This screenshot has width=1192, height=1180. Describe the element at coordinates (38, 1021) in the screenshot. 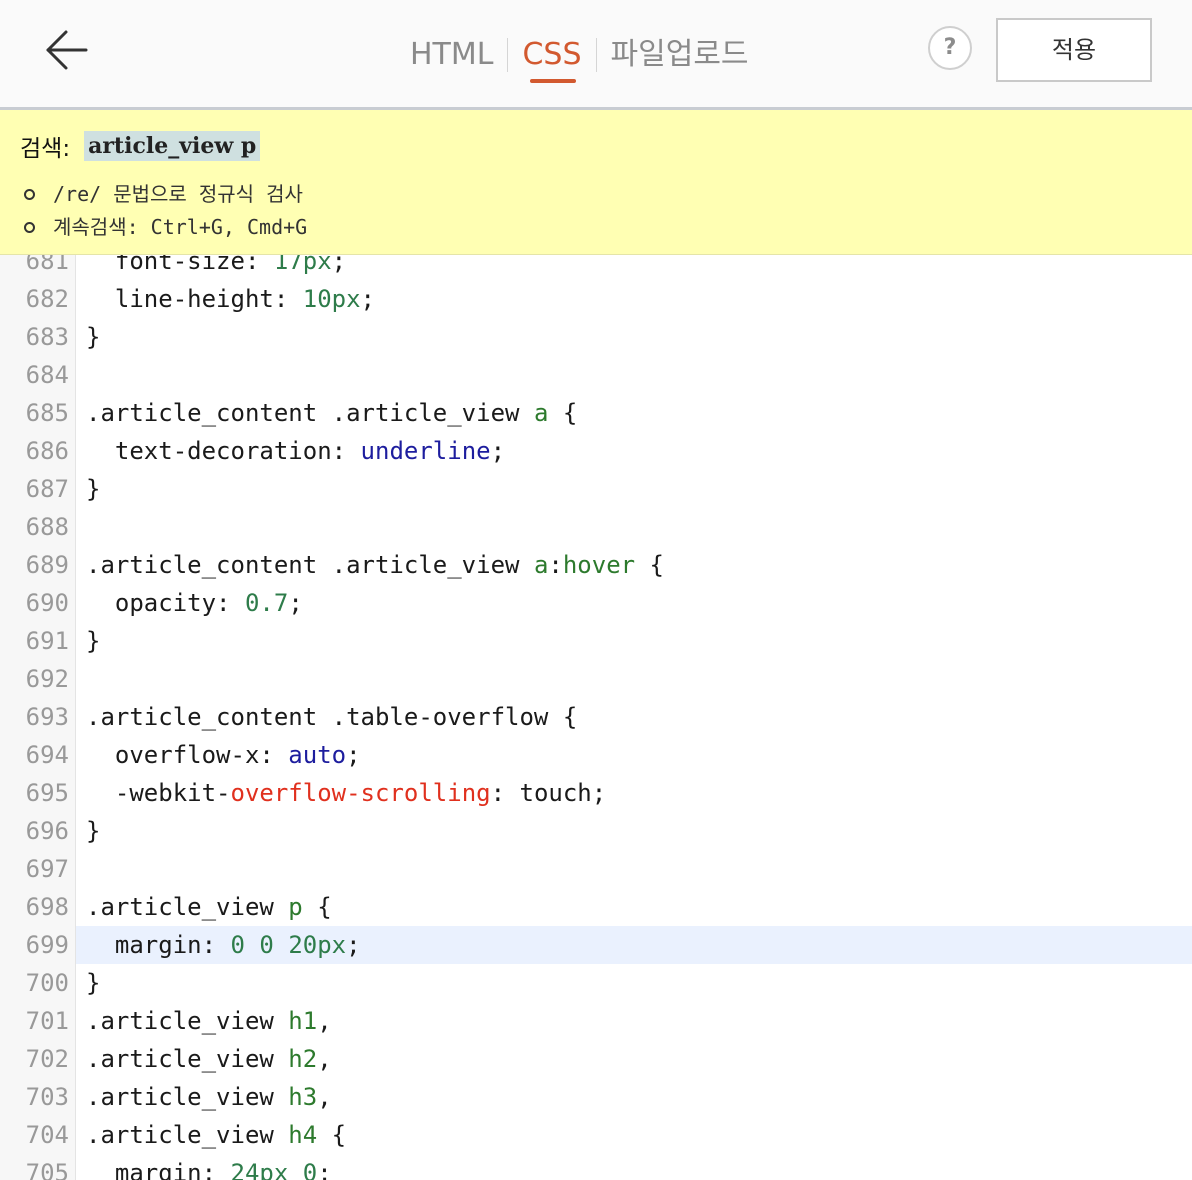

I see `line-number: 701` at that location.